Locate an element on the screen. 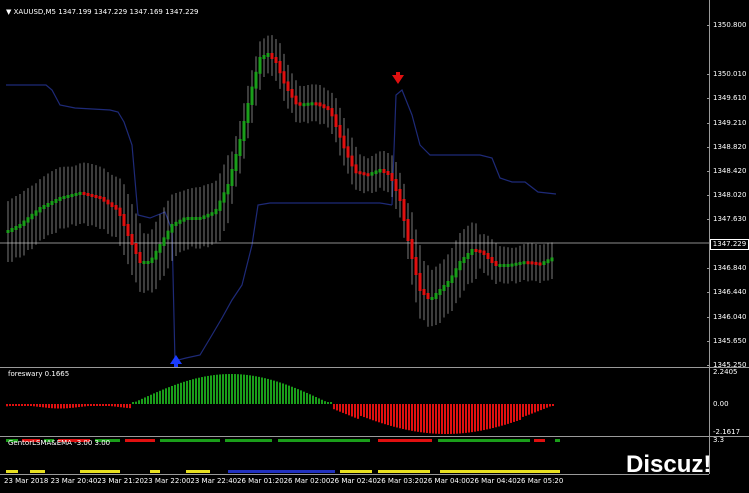 Image resolution: width=749 pixels, height=493 pixels. price-tick-label: 1348.820 is located at coordinates (730, 146).